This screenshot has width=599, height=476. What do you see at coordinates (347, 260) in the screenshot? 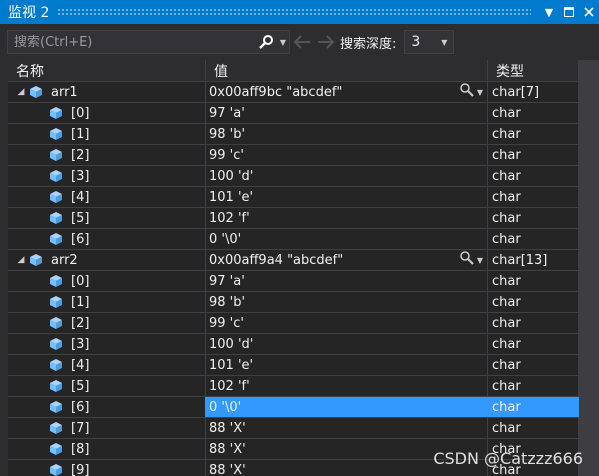
I see `watch-value-cell: 0x00aff9a4 "abcdef" ▼` at bounding box center [347, 260].